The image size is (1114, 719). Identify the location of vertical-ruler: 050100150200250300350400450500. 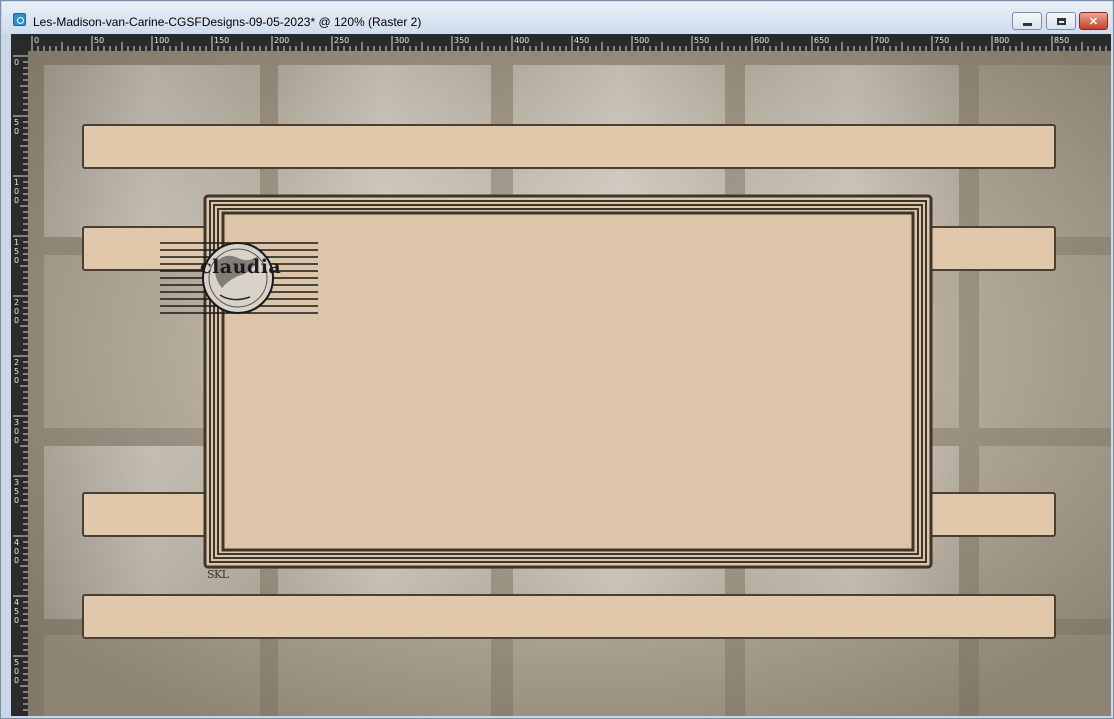
(19, 383).